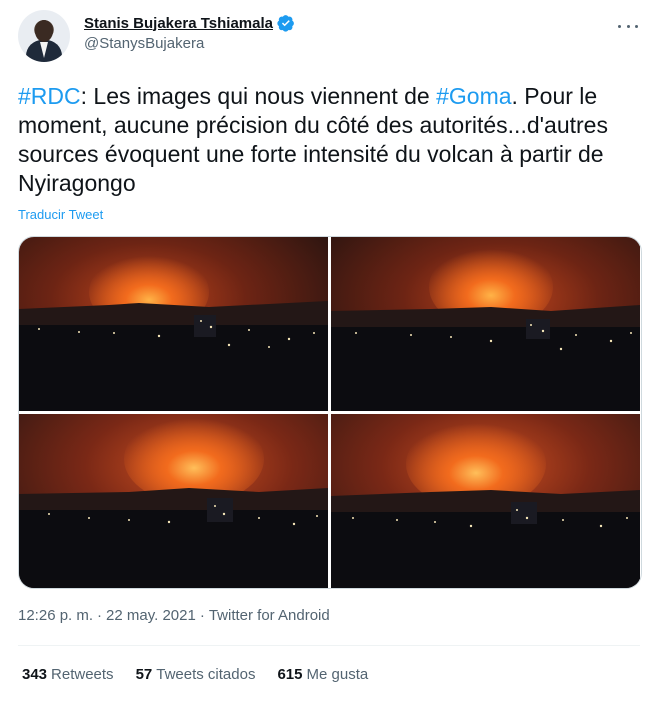 The height and width of the screenshot is (707, 656). What do you see at coordinates (258, 96) in the screenshot?
I see `tweet-text-segment: : Les images qui nous viennent de` at bounding box center [258, 96].